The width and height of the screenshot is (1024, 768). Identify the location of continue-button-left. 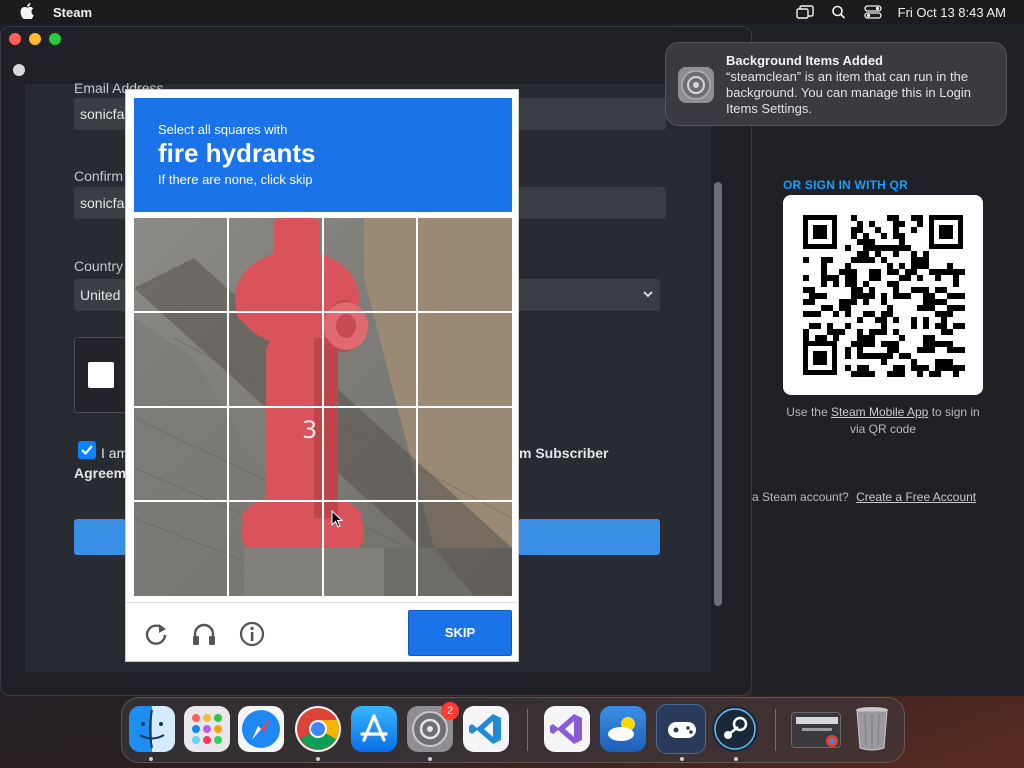
(100, 537).